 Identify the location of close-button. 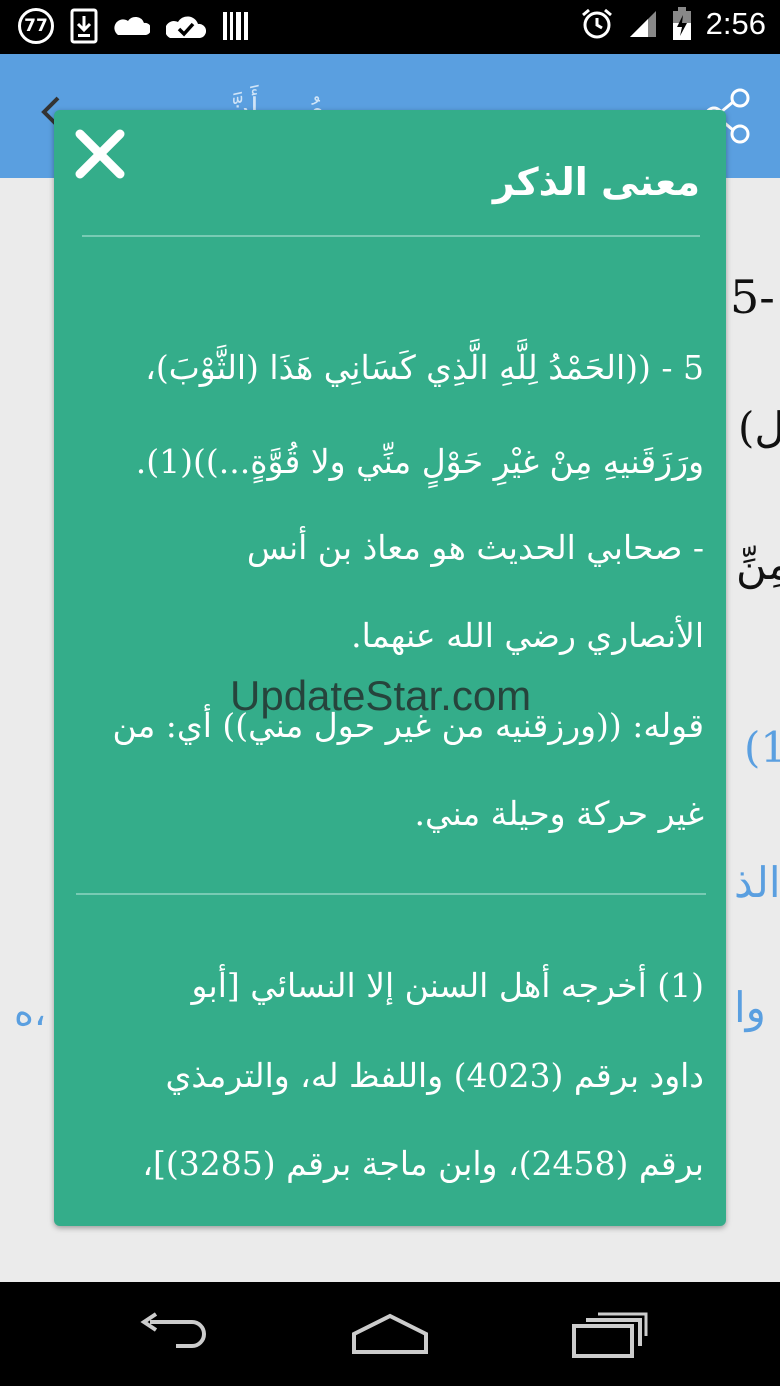
(100, 154).